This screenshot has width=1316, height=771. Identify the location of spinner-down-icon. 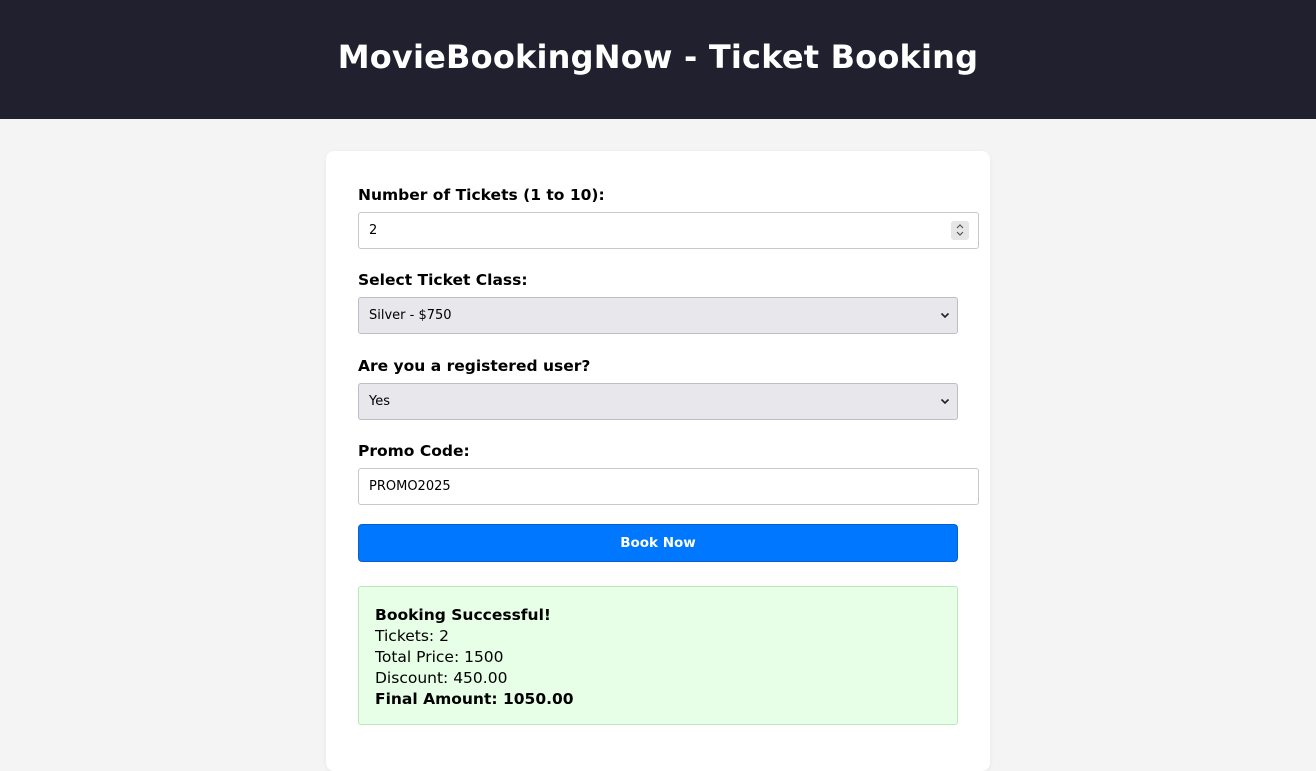
(960, 235).